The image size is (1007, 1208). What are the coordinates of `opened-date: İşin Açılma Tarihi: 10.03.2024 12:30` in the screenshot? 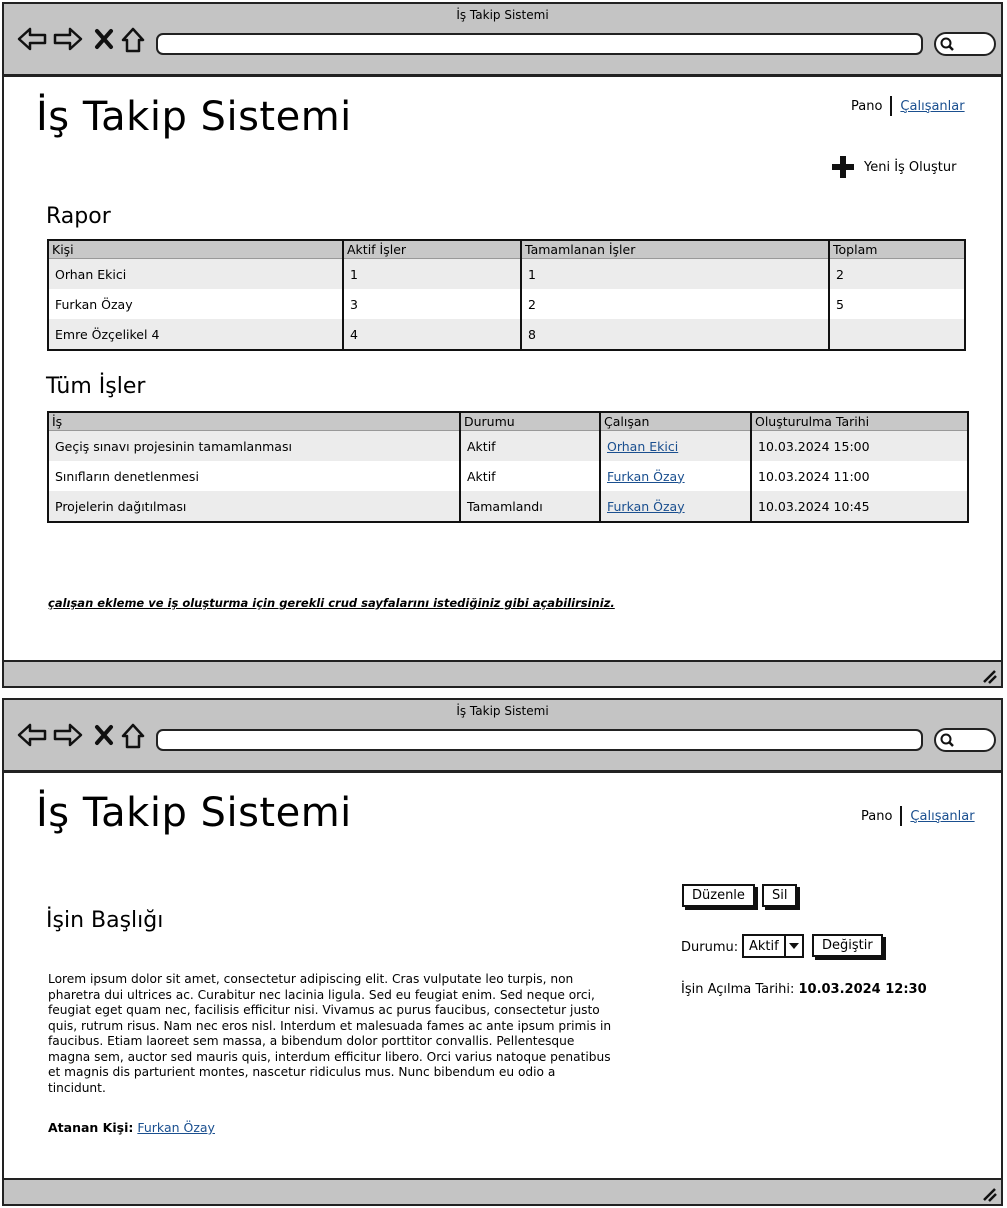 It's located at (804, 989).